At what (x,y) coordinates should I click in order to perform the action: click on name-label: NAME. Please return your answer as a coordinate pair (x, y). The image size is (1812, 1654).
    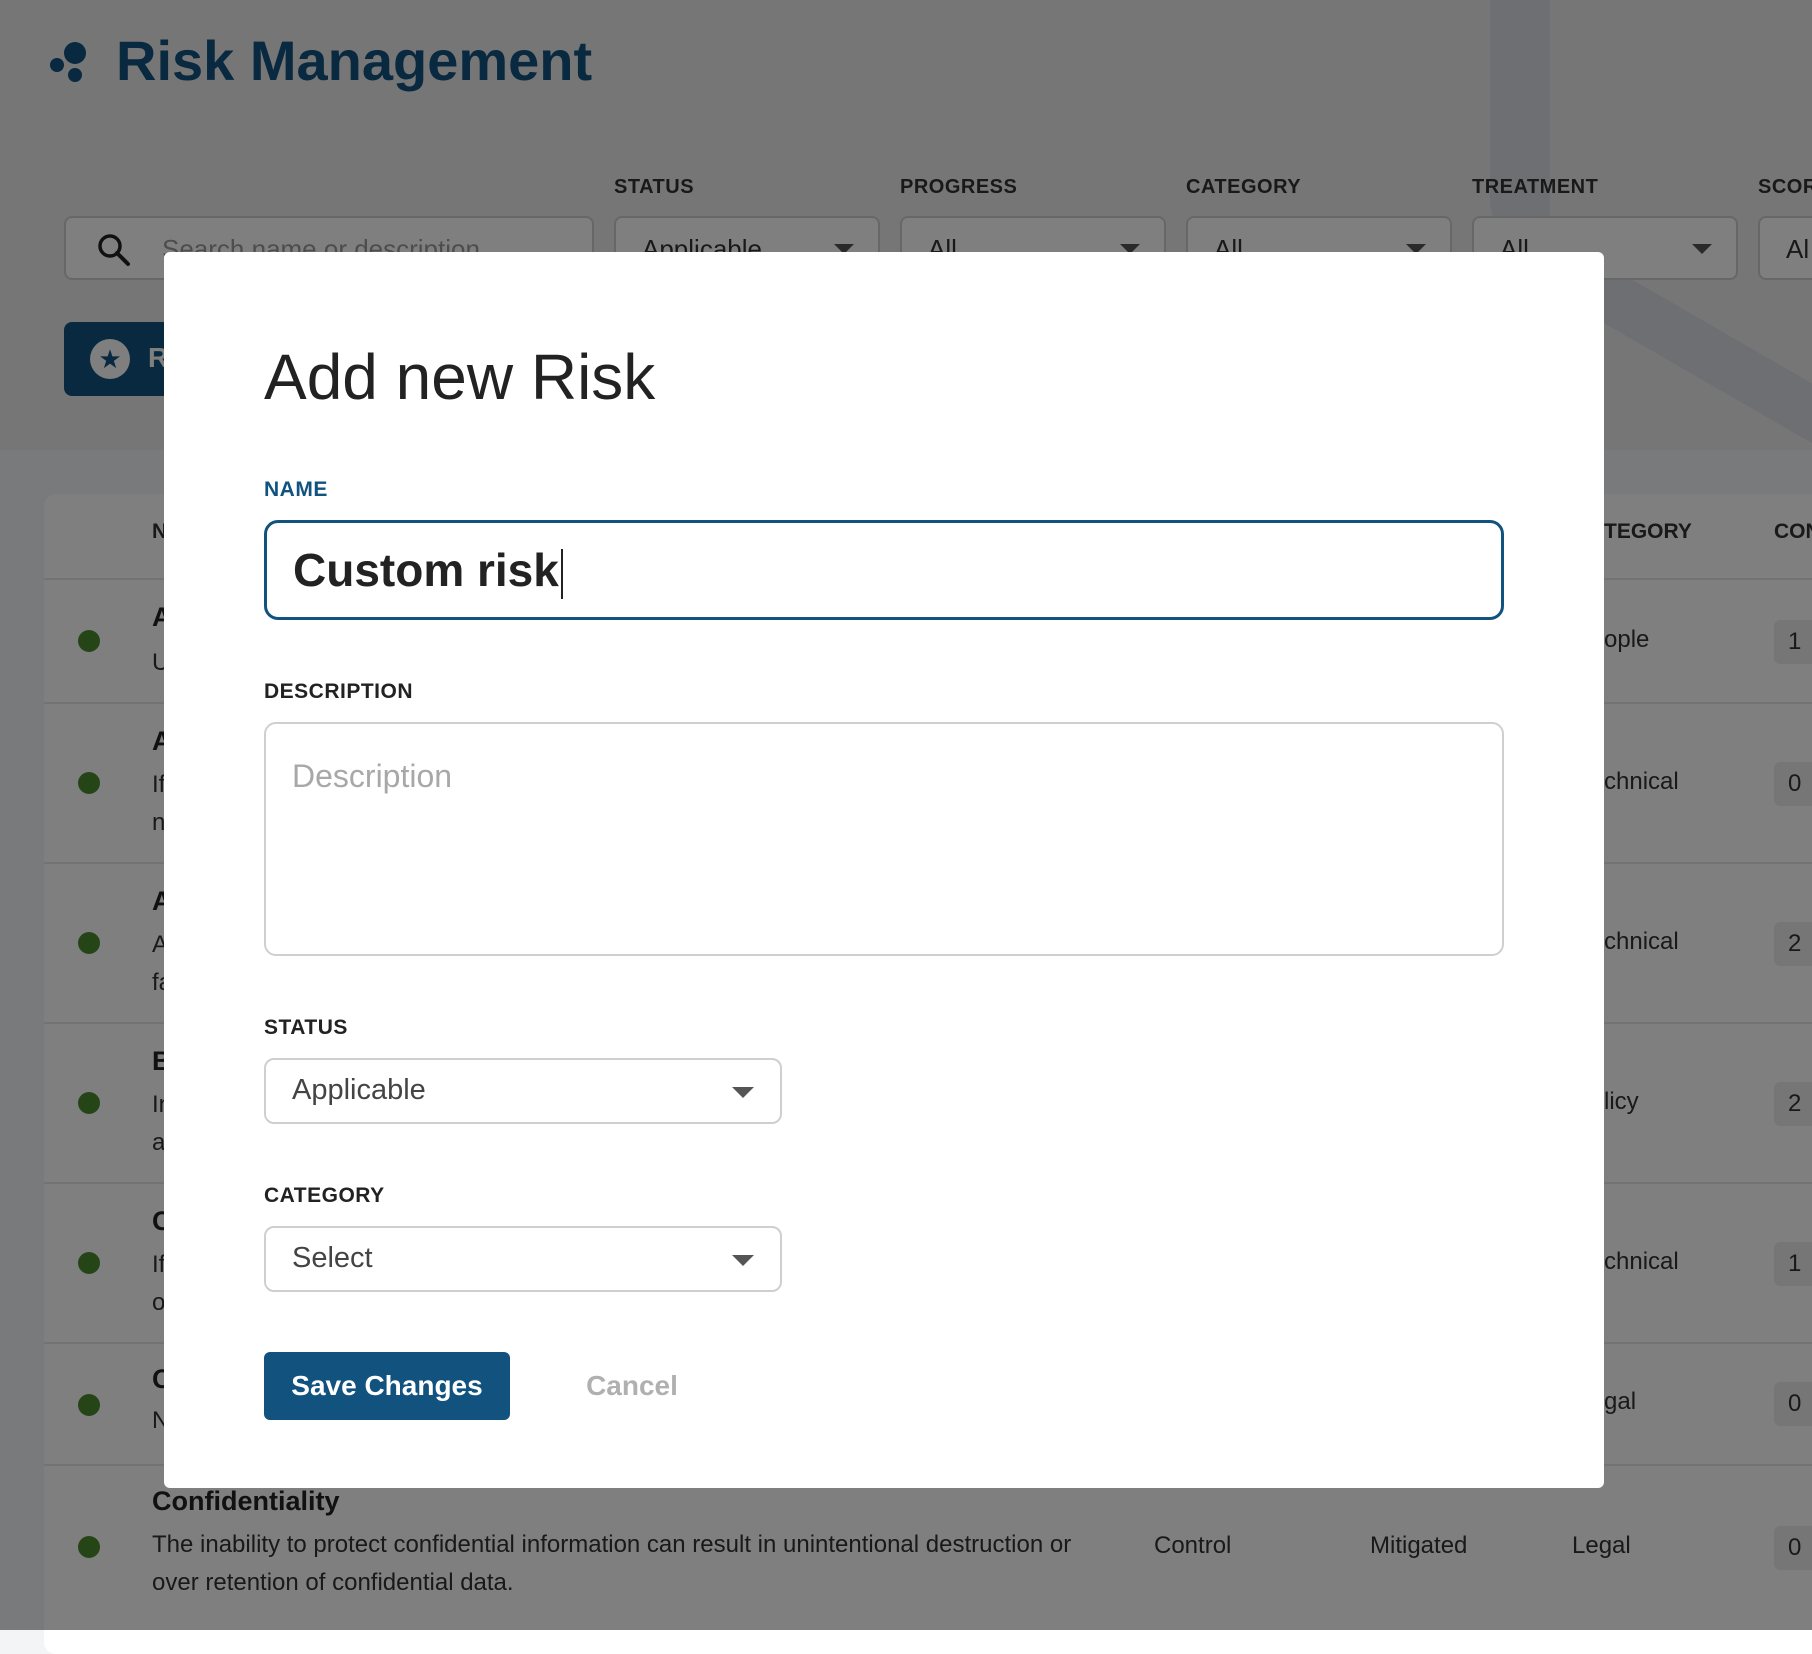
    Looking at the image, I should click on (296, 489).